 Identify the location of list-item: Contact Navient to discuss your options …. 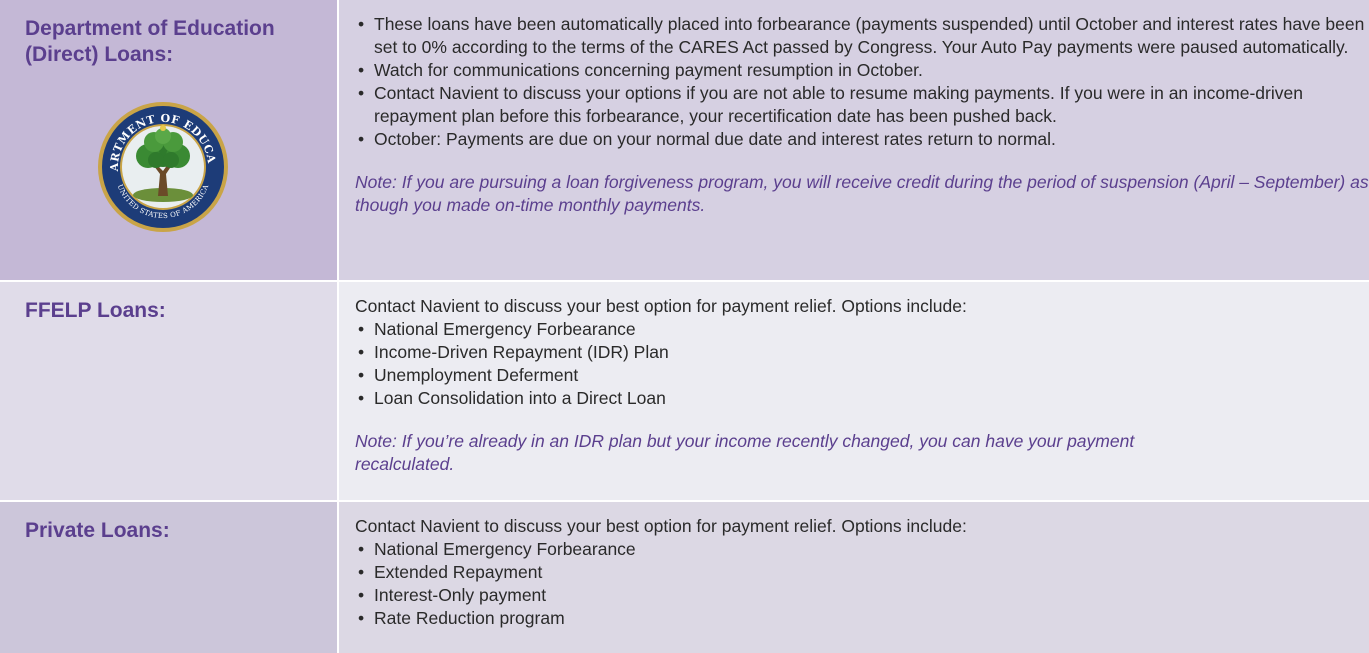
(862, 105).